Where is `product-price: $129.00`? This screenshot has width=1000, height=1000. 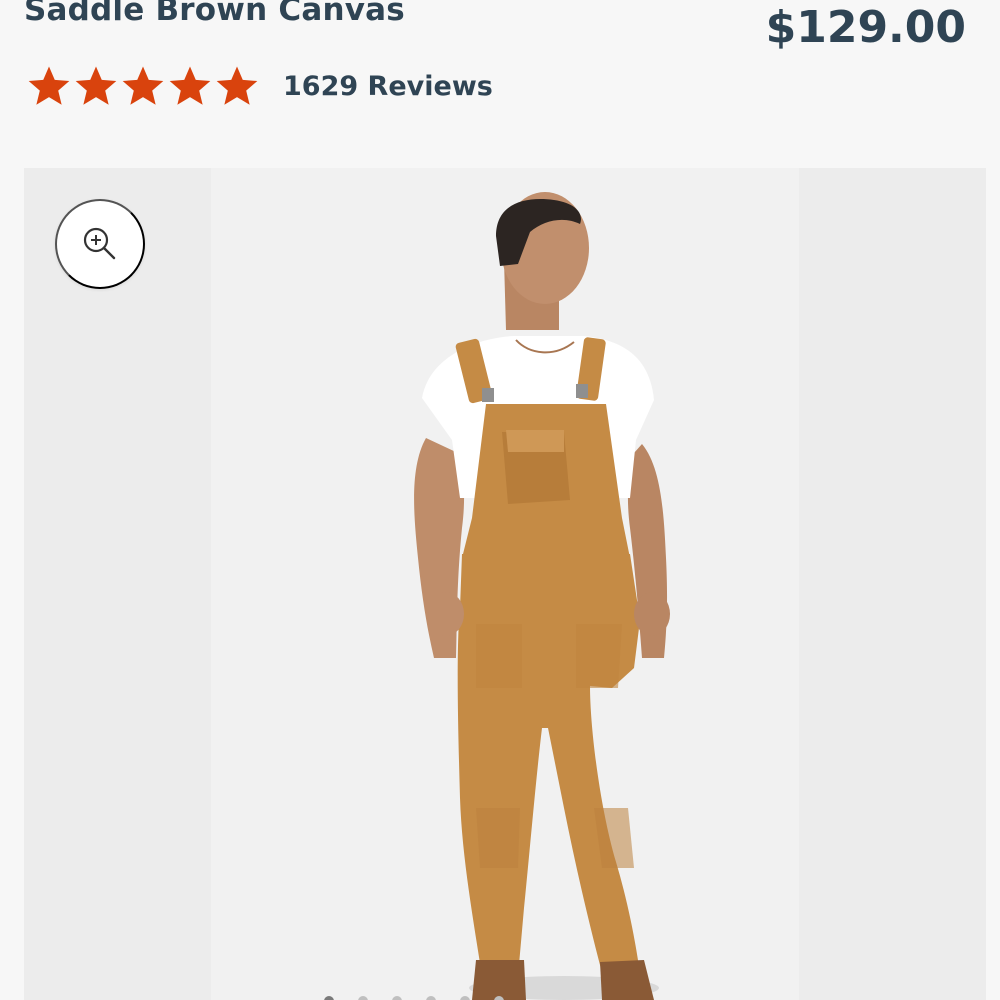 product-price: $129.00 is located at coordinates (865, 27).